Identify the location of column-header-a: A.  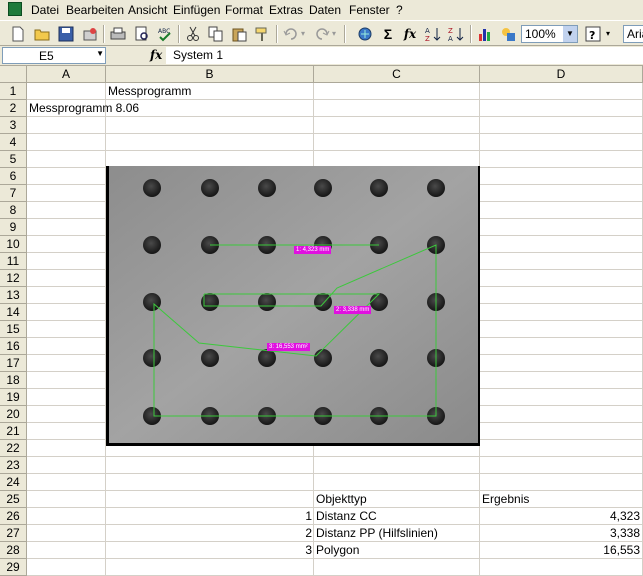
(66, 74).